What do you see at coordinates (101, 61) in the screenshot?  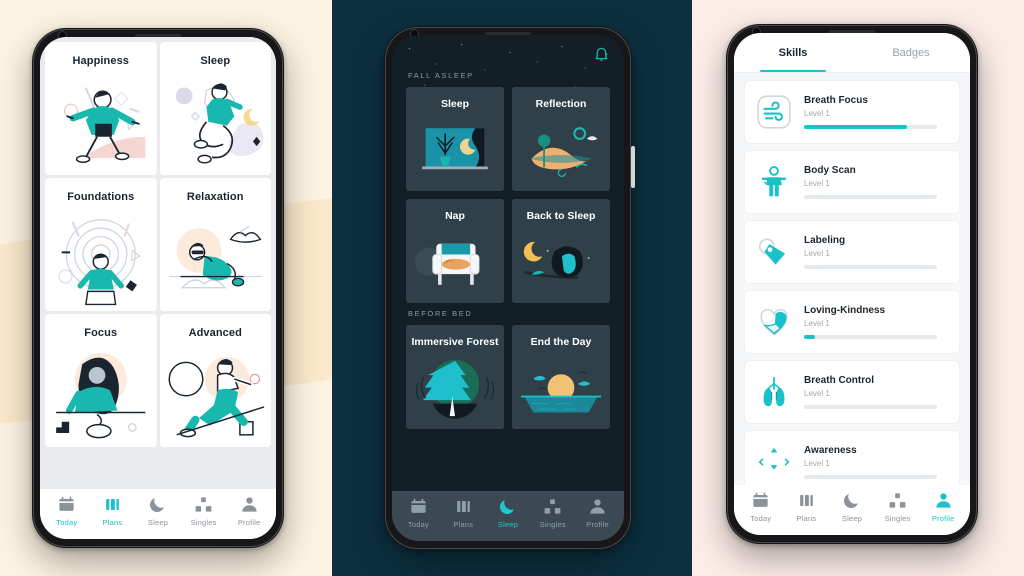 I see `plan-title: Happiness` at bounding box center [101, 61].